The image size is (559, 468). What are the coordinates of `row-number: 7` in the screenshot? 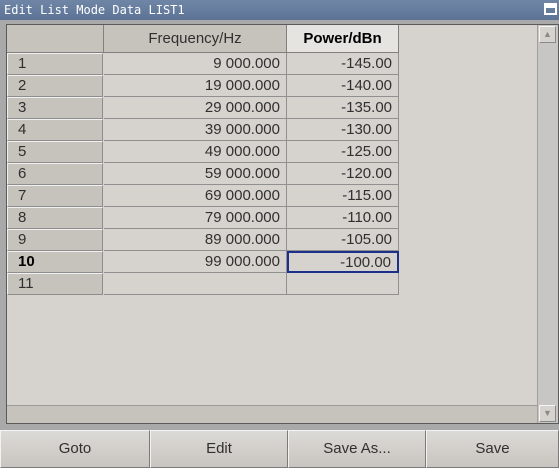 It's located at (55, 196).